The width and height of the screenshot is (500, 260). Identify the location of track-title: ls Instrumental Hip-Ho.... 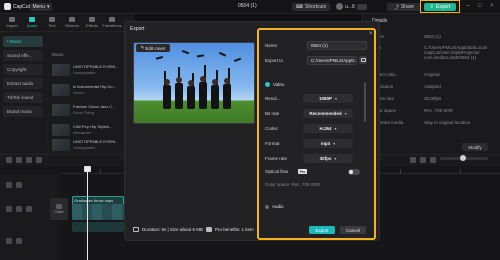
(94, 86).